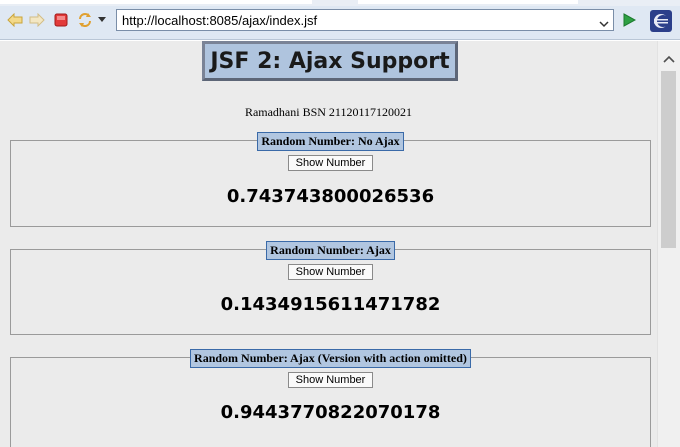 Image resolution: width=680 pixels, height=447 pixels. What do you see at coordinates (102, 20) in the screenshot?
I see `menu-dropdown-icon` at bounding box center [102, 20].